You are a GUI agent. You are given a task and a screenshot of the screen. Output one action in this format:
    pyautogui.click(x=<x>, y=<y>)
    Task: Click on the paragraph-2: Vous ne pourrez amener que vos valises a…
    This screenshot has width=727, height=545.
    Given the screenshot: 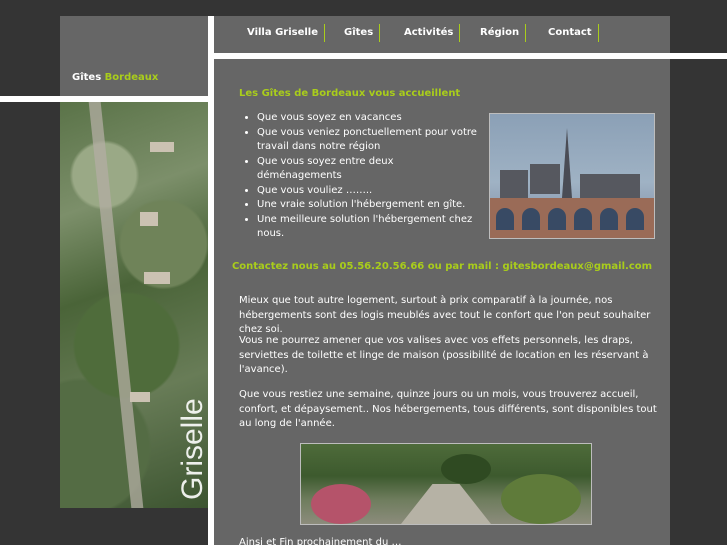 What is the action you would take?
    pyautogui.click(x=444, y=355)
    